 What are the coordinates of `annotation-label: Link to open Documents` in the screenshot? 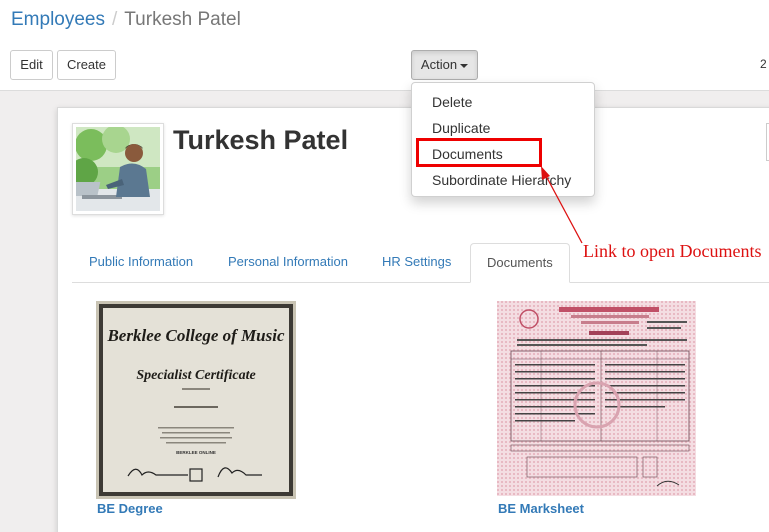 It's located at (672, 251).